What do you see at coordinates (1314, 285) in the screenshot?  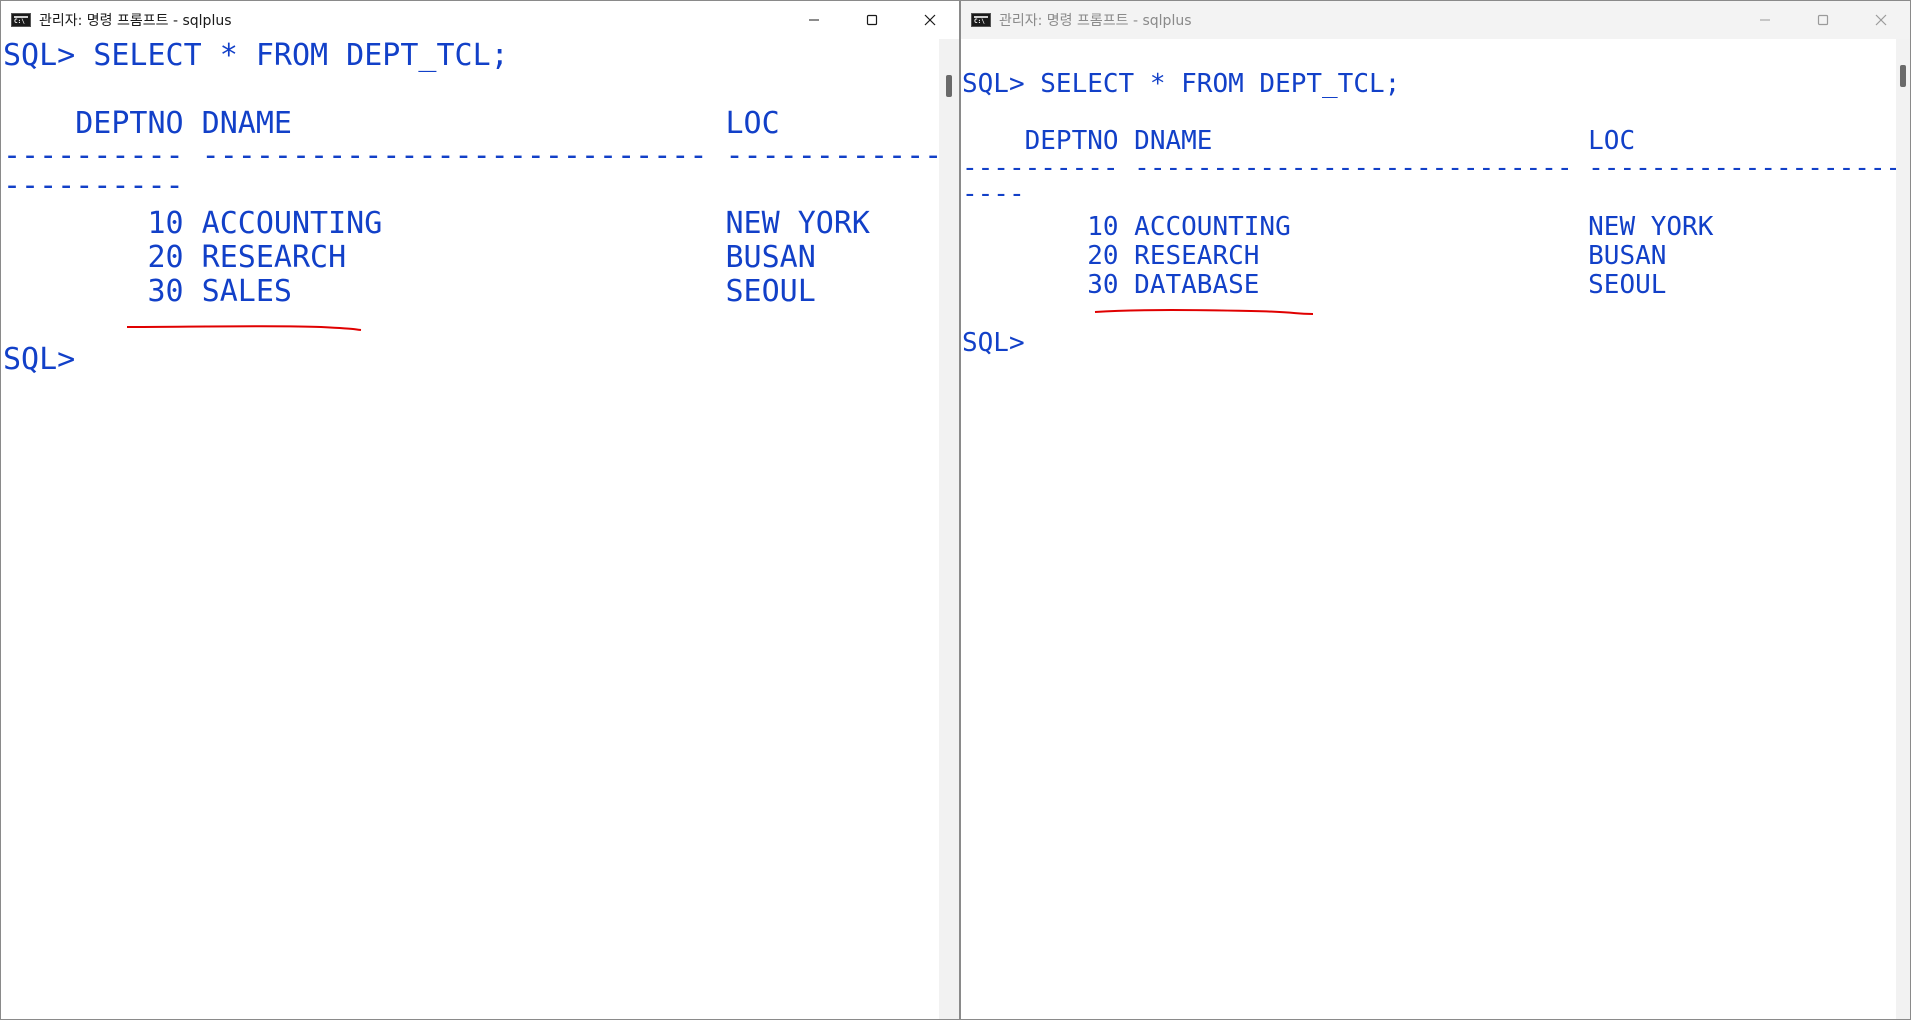 I see `console-line: 30 DATABASE SEOUL` at bounding box center [1314, 285].